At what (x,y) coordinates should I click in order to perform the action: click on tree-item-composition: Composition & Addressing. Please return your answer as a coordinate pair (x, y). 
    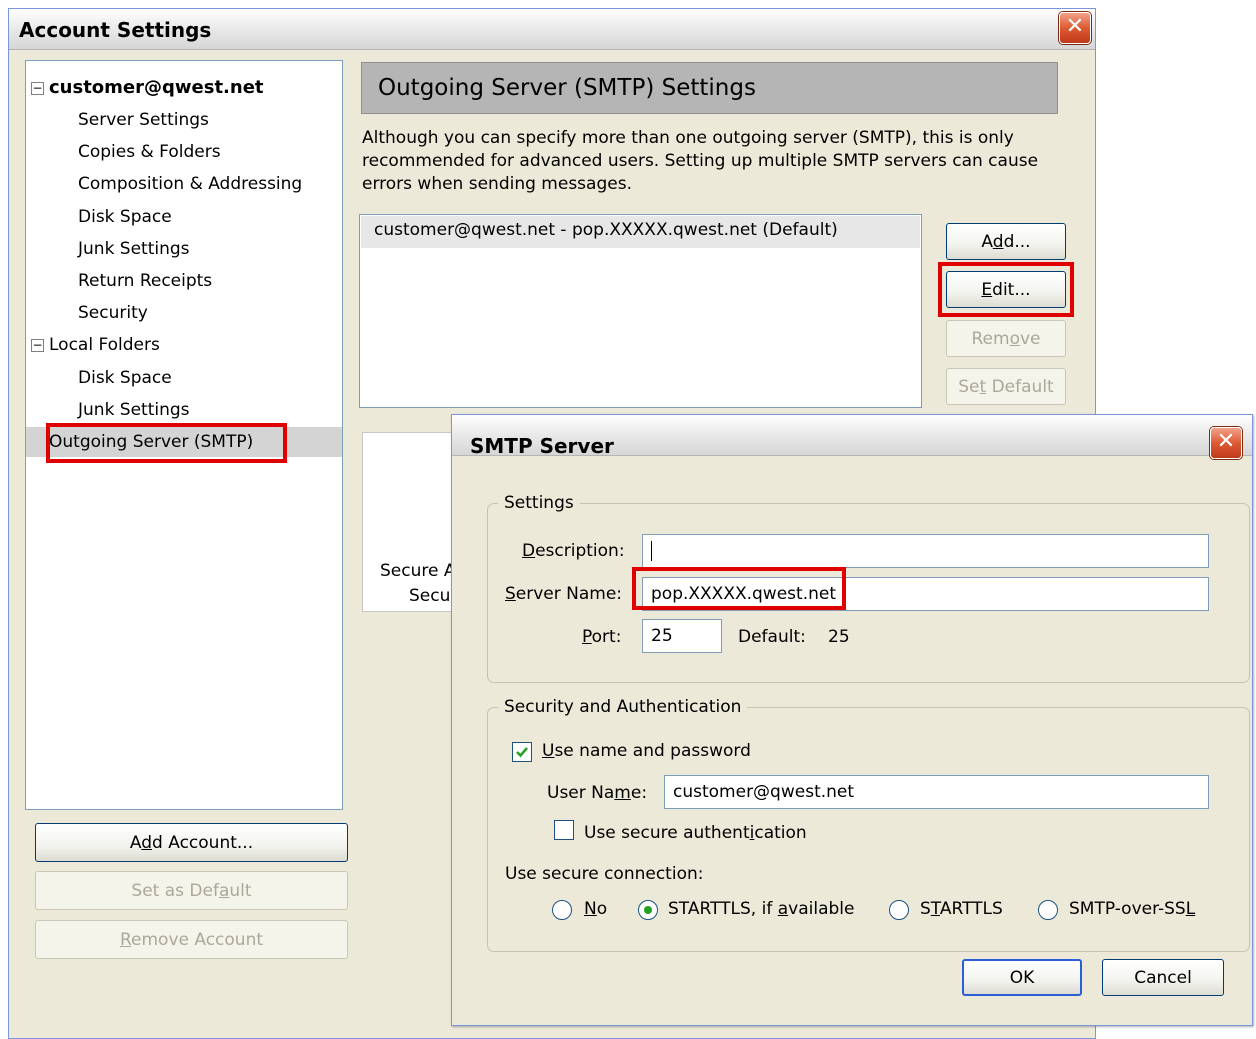
    Looking at the image, I should click on (190, 184).